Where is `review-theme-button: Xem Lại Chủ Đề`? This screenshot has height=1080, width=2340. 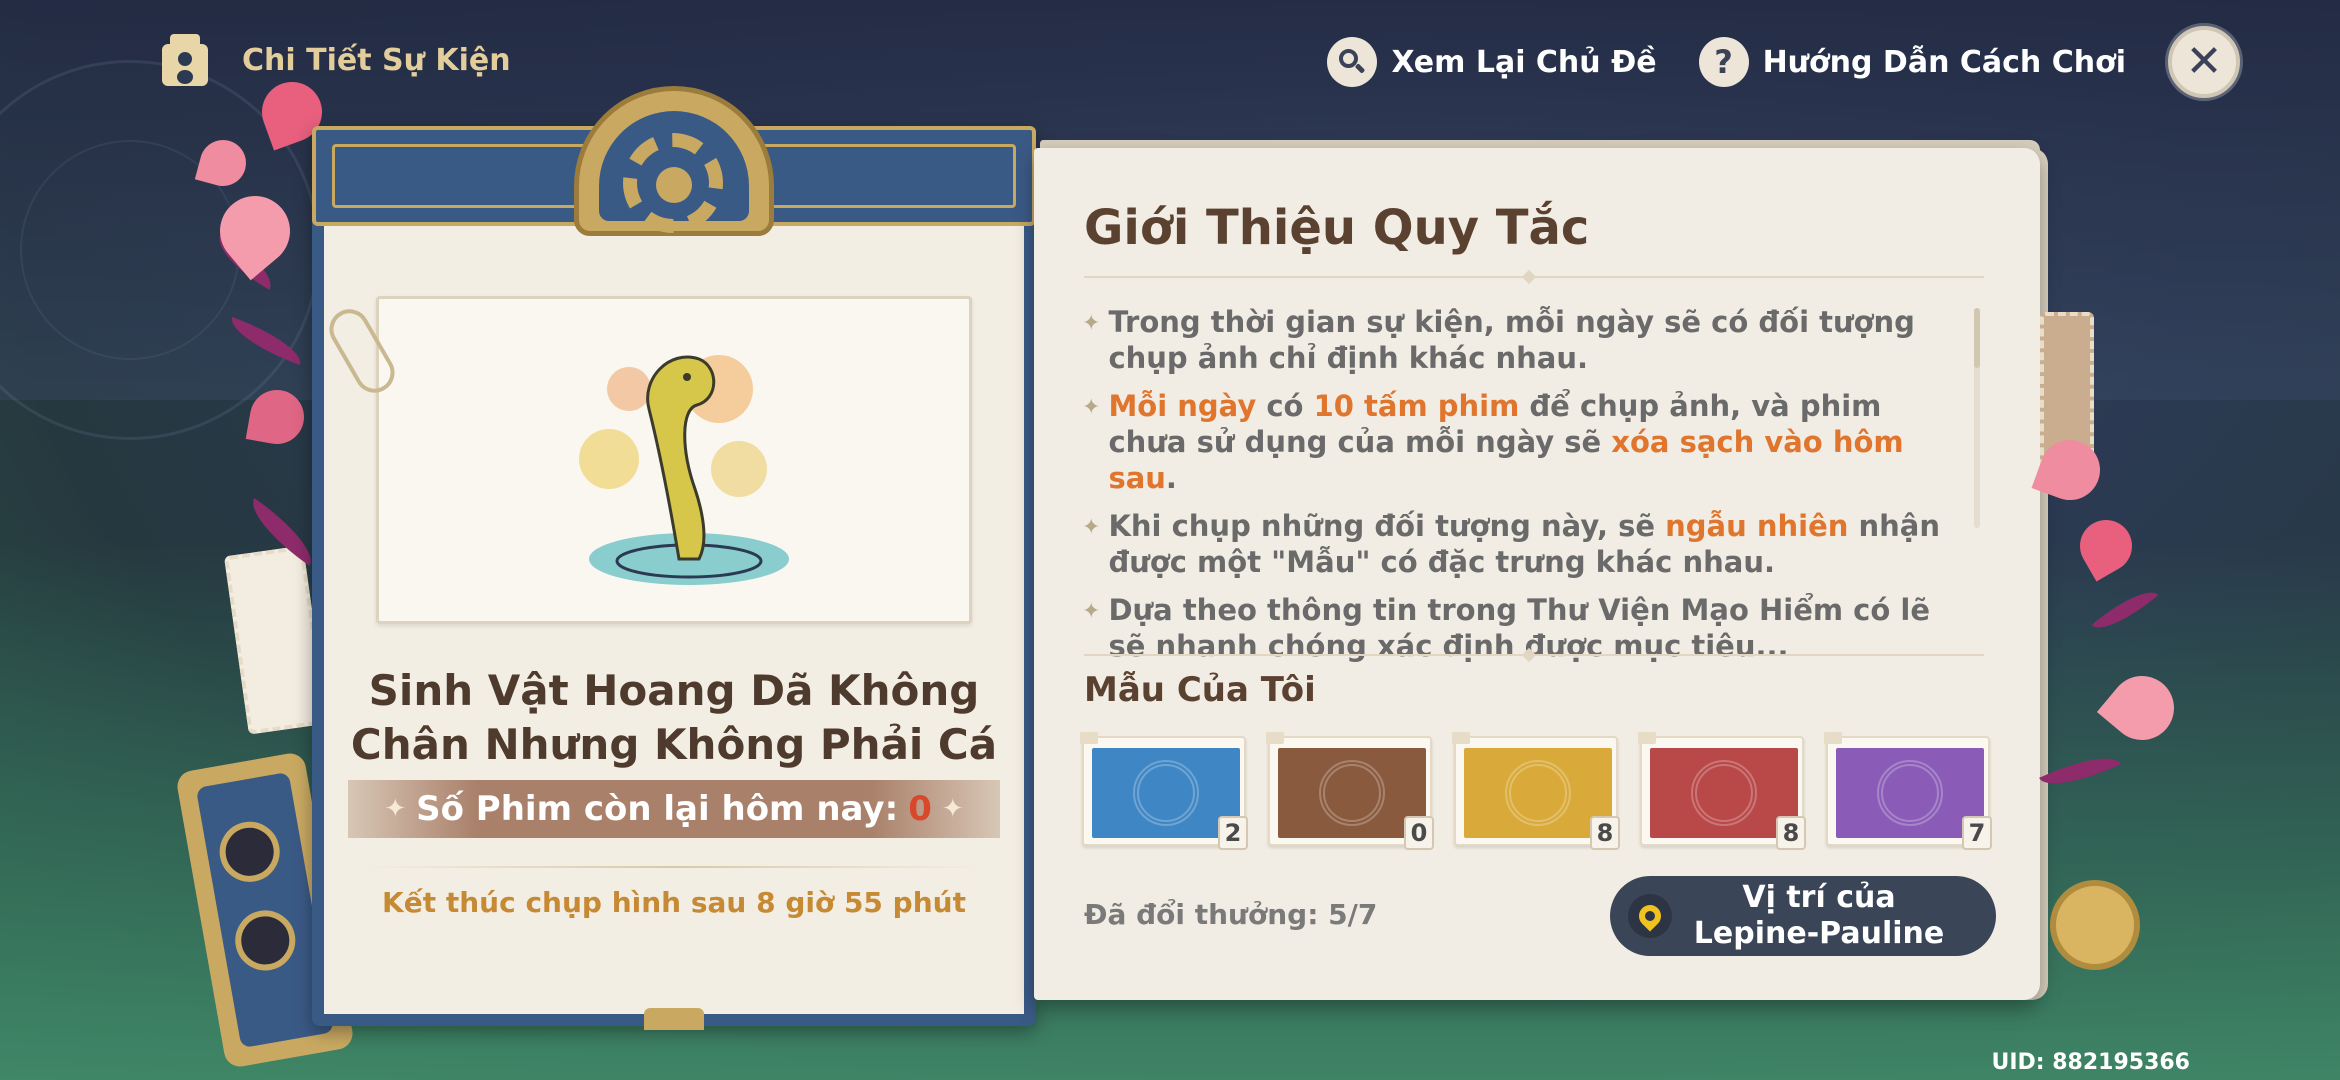 review-theme-button: Xem Lại Chủ Đề is located at coordinates (1492, 62).